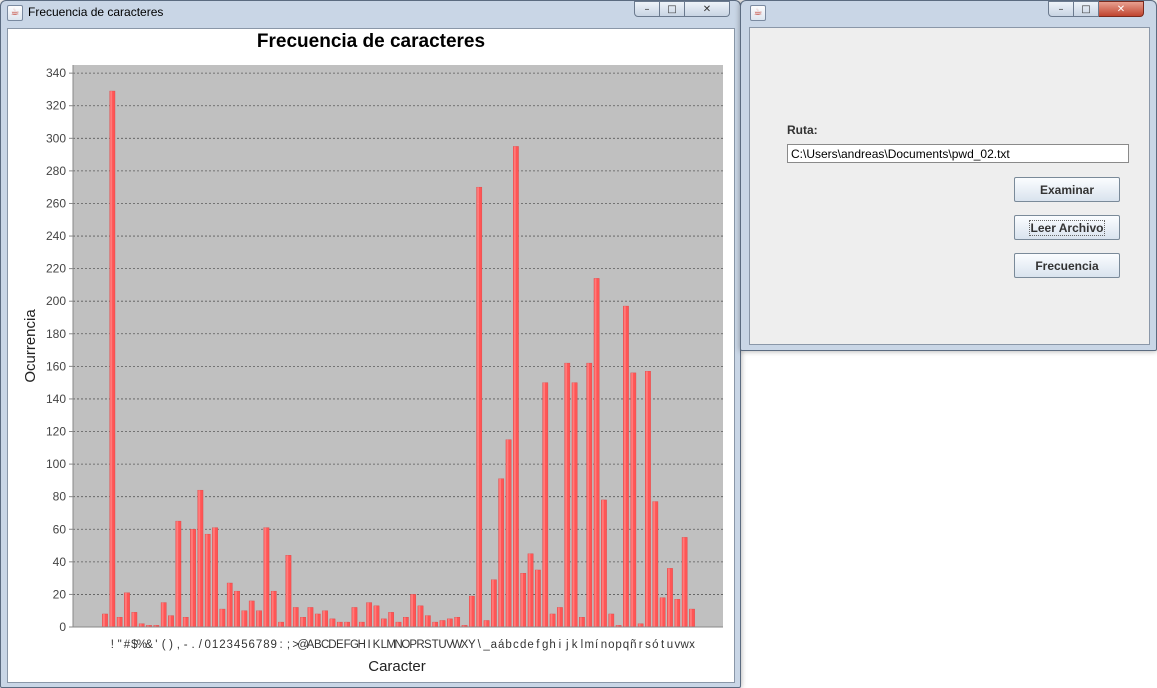 The width and height of the screenshot is (1157, 688). I want to click on frecuencia-button-label: Frecuencia, so click(1067, 265).